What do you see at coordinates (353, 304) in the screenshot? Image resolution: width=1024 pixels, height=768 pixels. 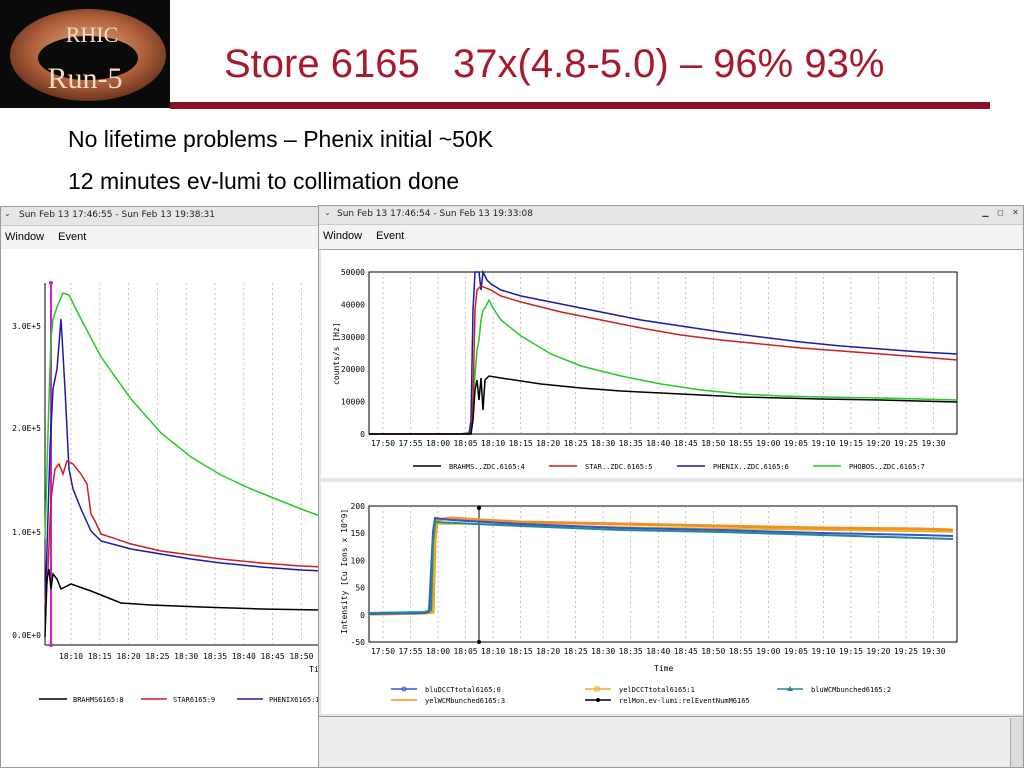 I see `tick-label: 40000` at bounding box center [353, 304].